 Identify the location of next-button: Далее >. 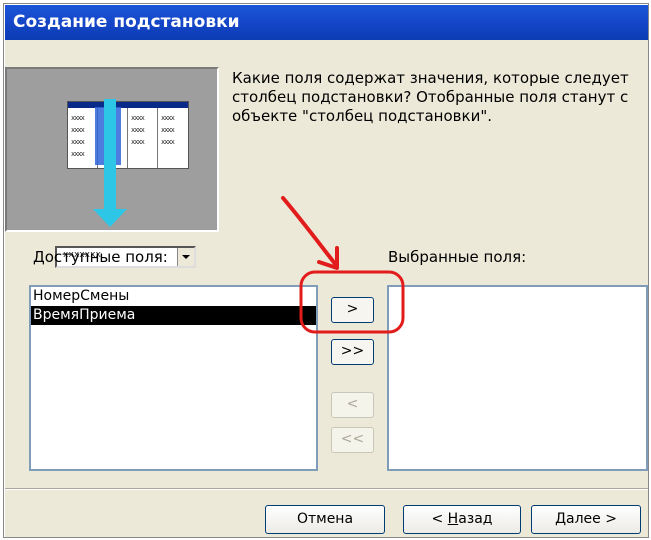
(586, 519).